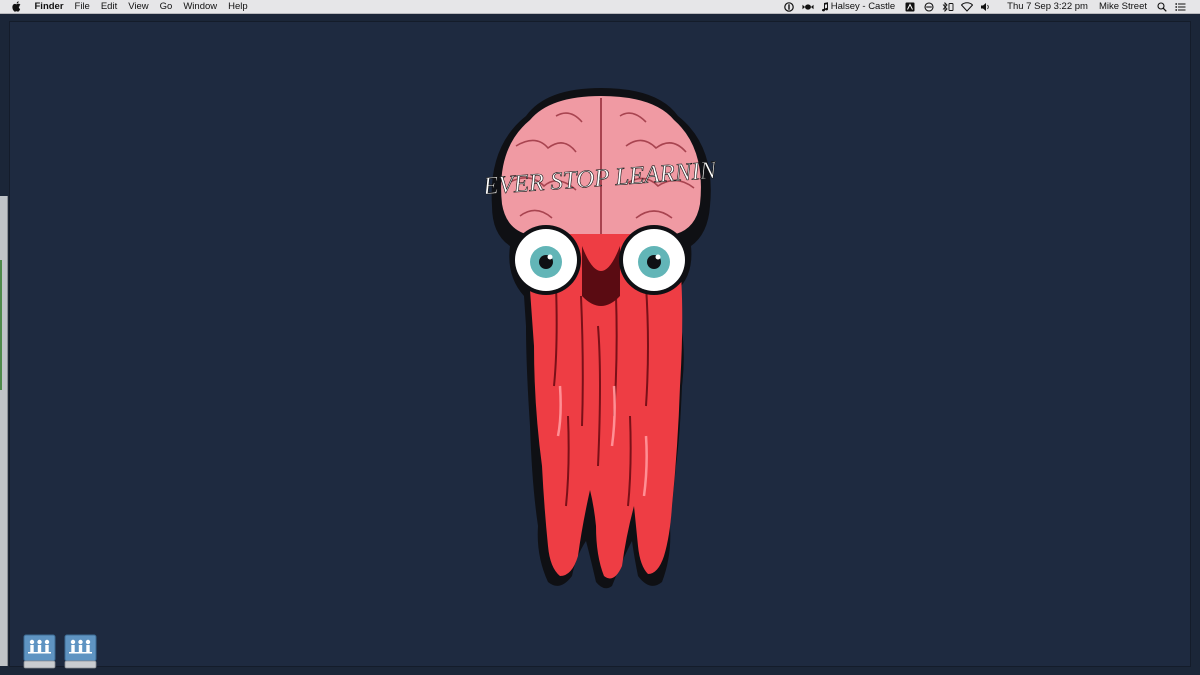 This screenshot has width=1200, height=675. What do you see at coordinates (986, 7) in the screenshot?
I see `volume-icon` at bounding box center [986, 7].